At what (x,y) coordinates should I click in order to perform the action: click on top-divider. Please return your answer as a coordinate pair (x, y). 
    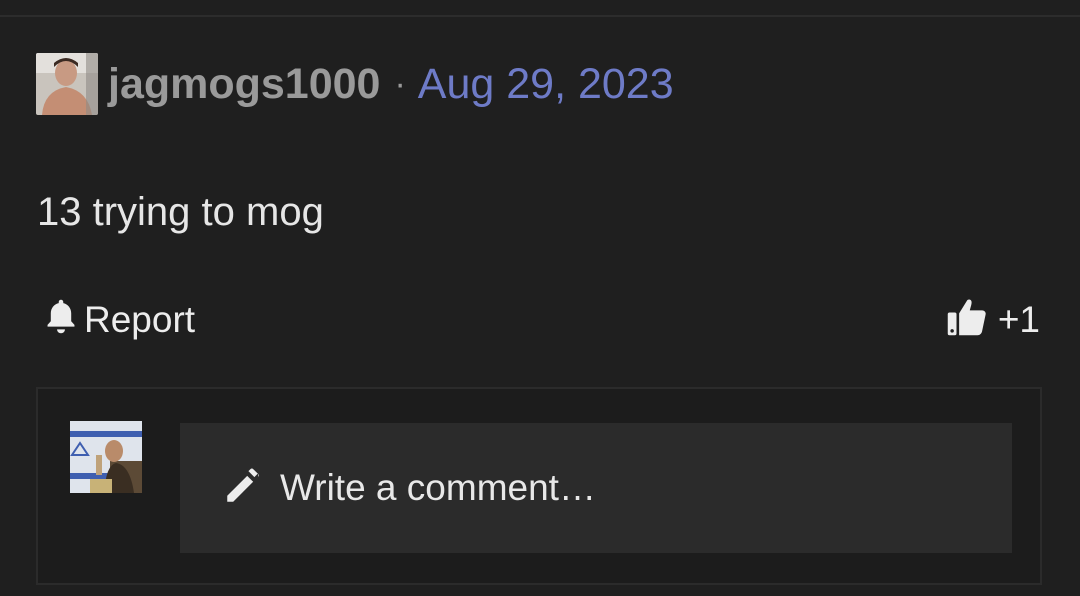
    Looking at the image, I should click on (540, 16).